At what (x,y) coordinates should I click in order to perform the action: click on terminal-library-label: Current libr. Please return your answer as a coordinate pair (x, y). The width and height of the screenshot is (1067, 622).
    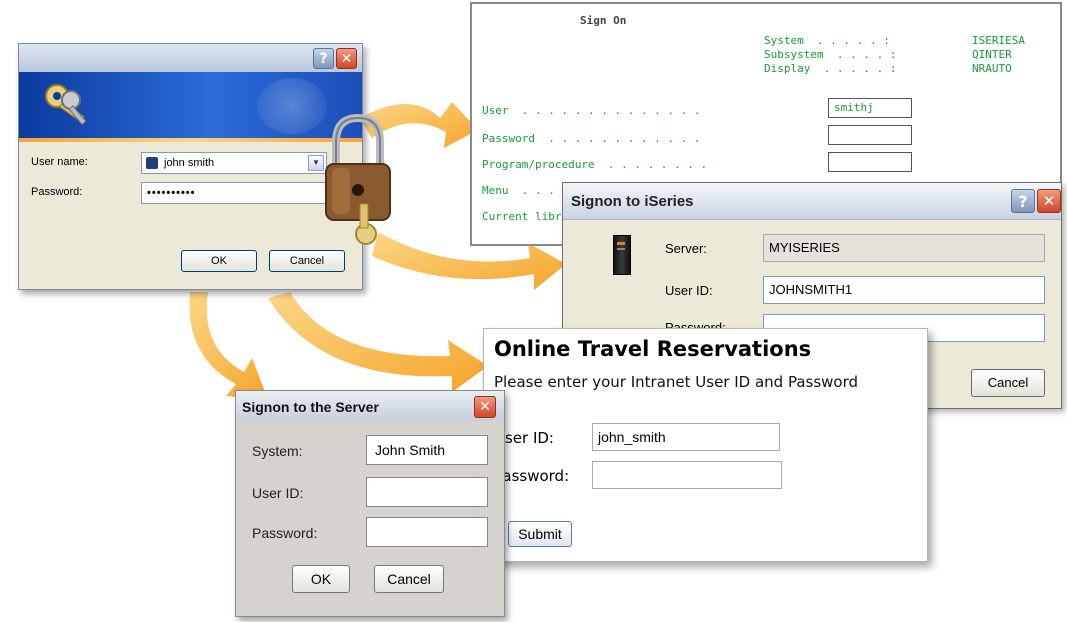
    Looking at the image, I should click on (522, 216).